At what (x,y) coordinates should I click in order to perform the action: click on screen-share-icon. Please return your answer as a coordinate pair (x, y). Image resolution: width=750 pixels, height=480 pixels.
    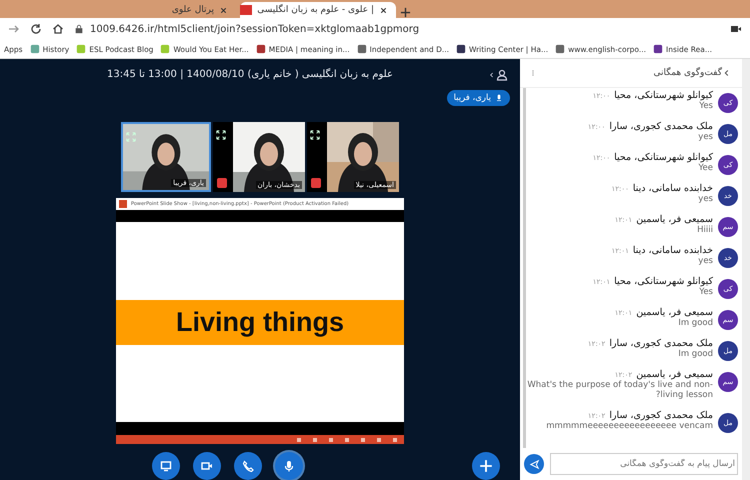
    Looking at the image, I should click on (166, 466).